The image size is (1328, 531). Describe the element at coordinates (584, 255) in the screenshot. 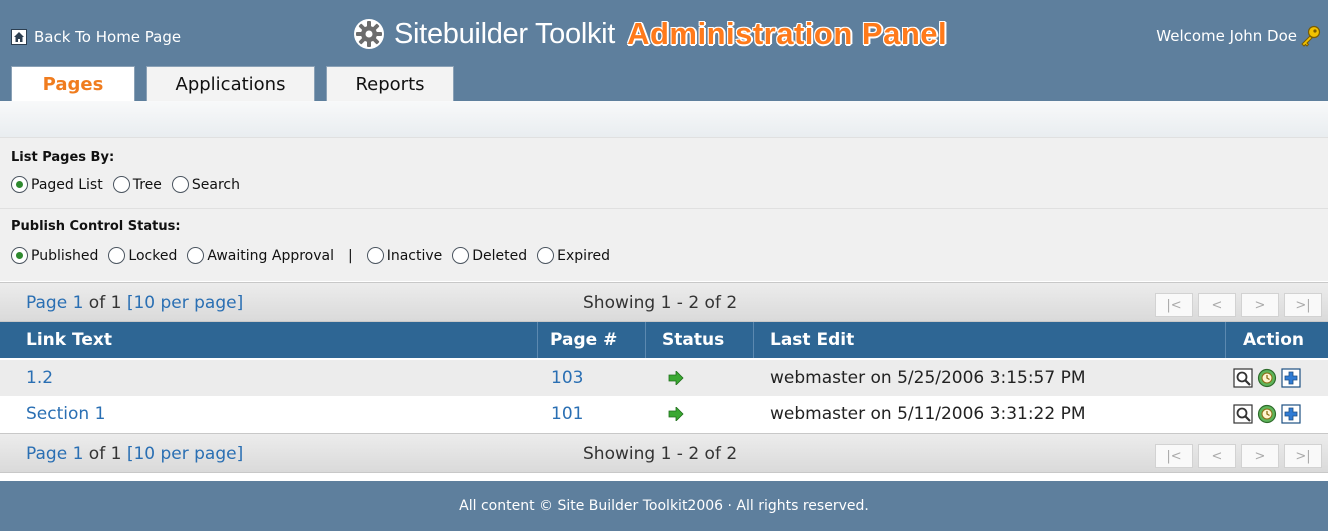

I see `radio-label: Expired` at that location.